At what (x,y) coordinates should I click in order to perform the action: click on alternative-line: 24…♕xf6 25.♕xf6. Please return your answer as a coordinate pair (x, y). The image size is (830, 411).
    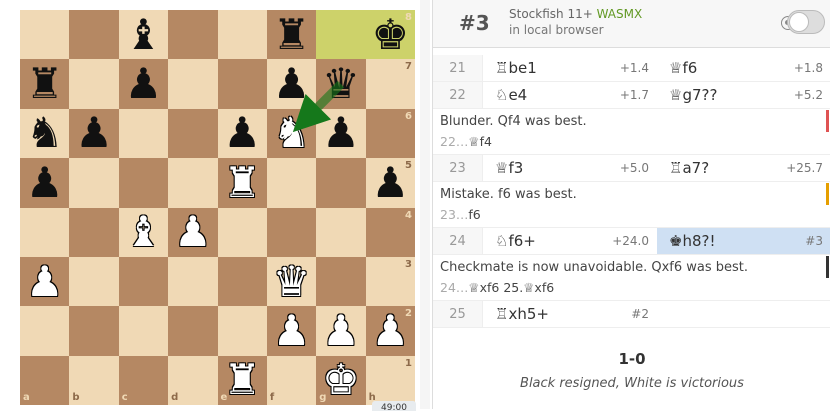
    Looking at the image, I should click on (635, 287).